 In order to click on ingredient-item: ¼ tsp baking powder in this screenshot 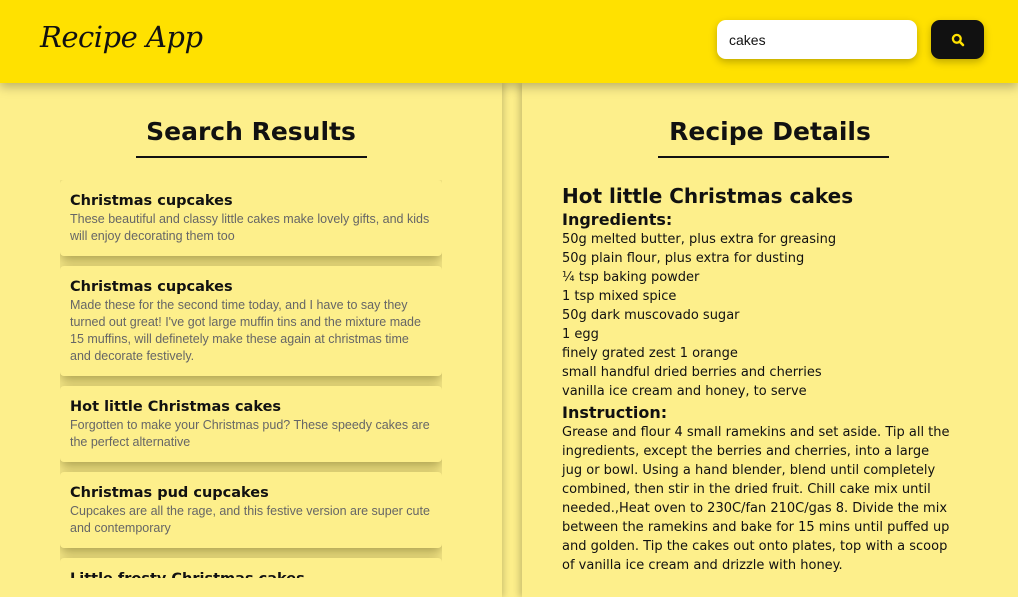, I will do `click(631, 277)`.